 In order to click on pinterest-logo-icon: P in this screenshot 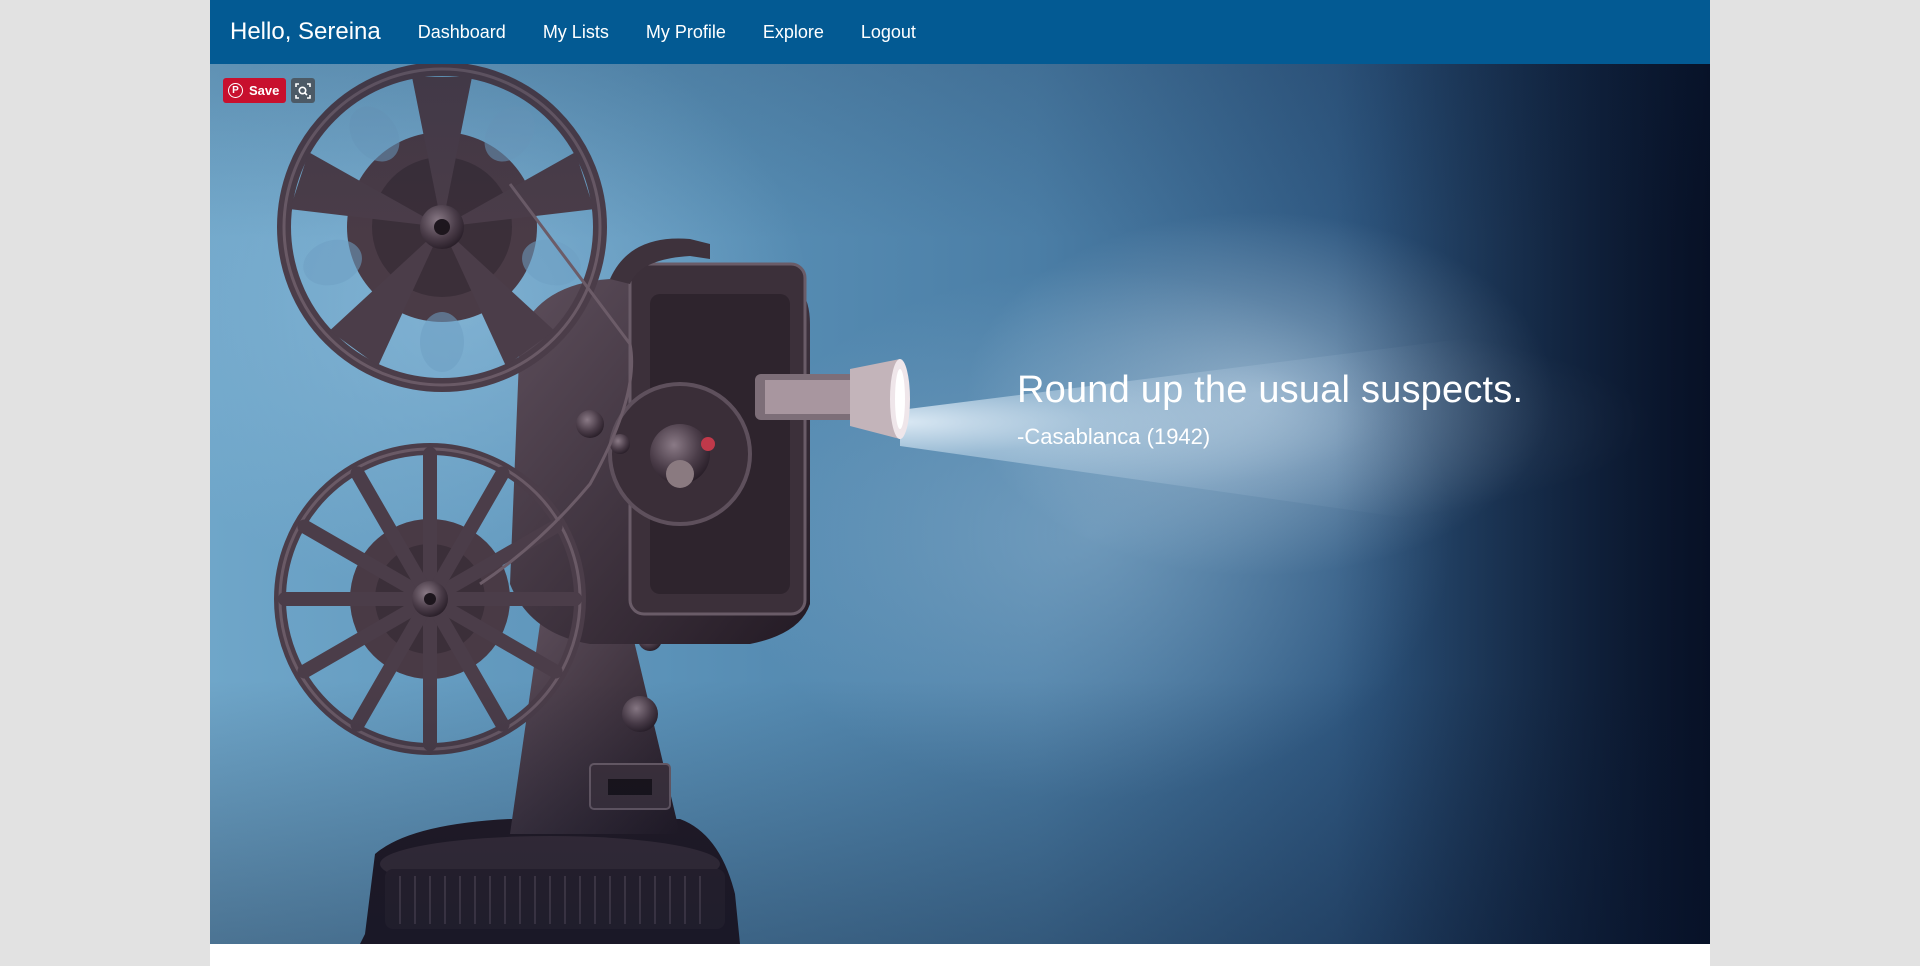, I will do `click(235, 90)`.